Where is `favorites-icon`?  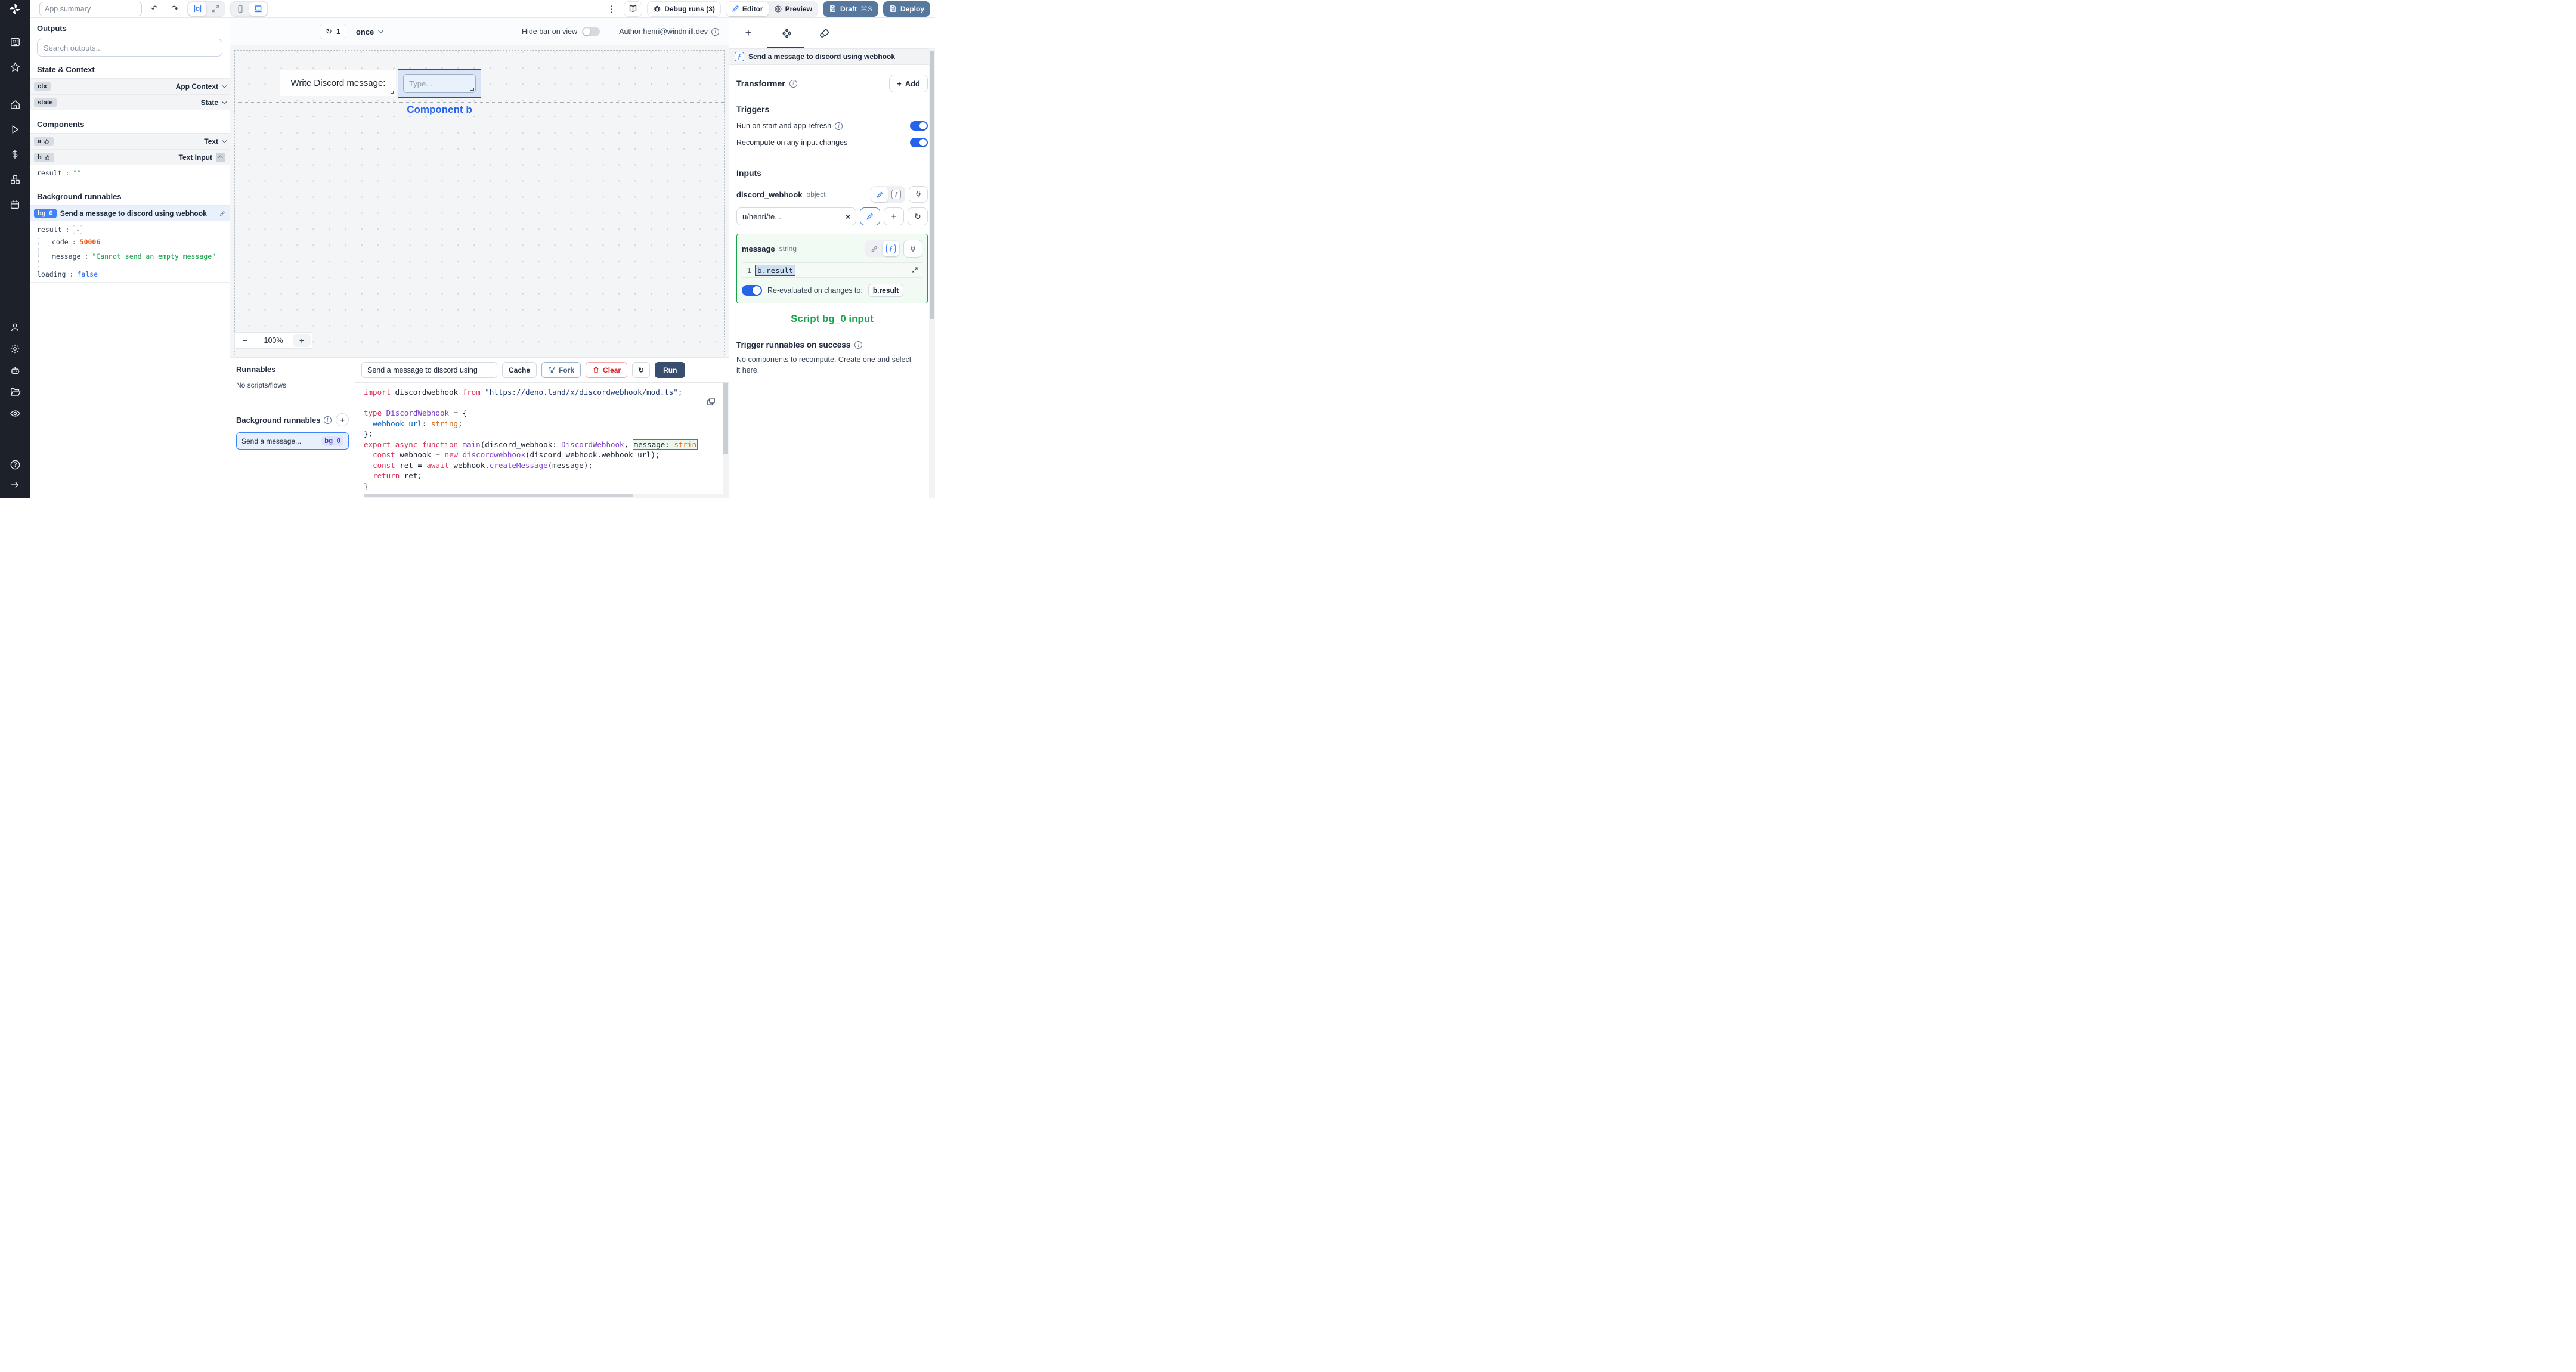
favorites-icon is located at coordinates (15, 67).